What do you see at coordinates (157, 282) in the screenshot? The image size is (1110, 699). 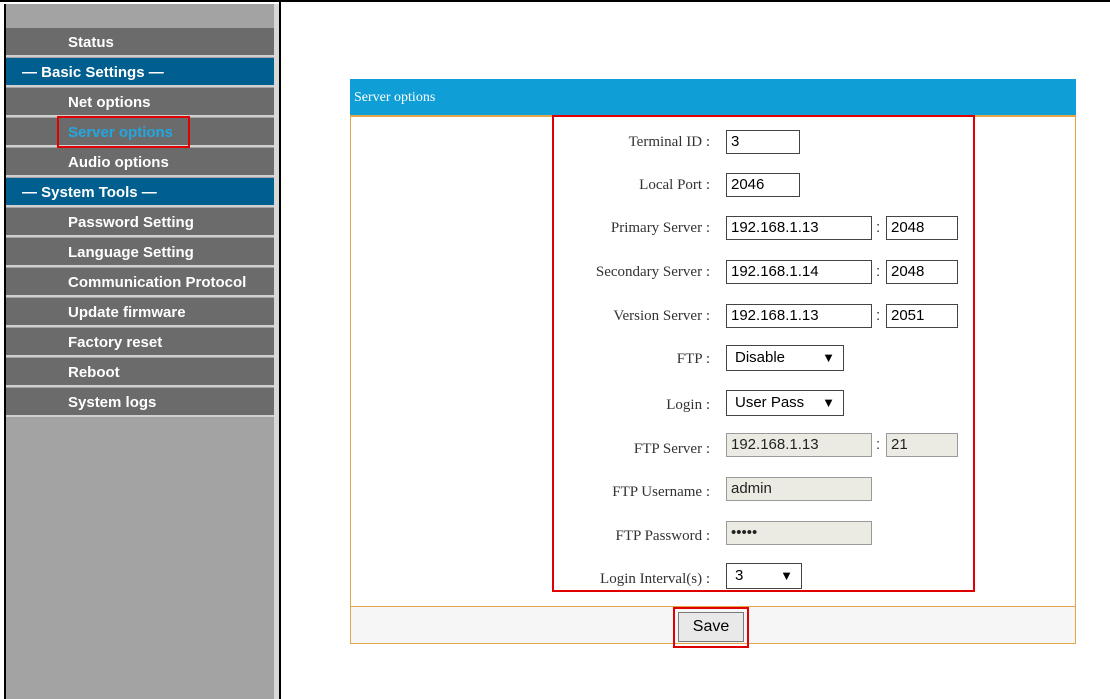 I see `sidebar-item-label: Communication Protocol` at bounding box center [157, 282].